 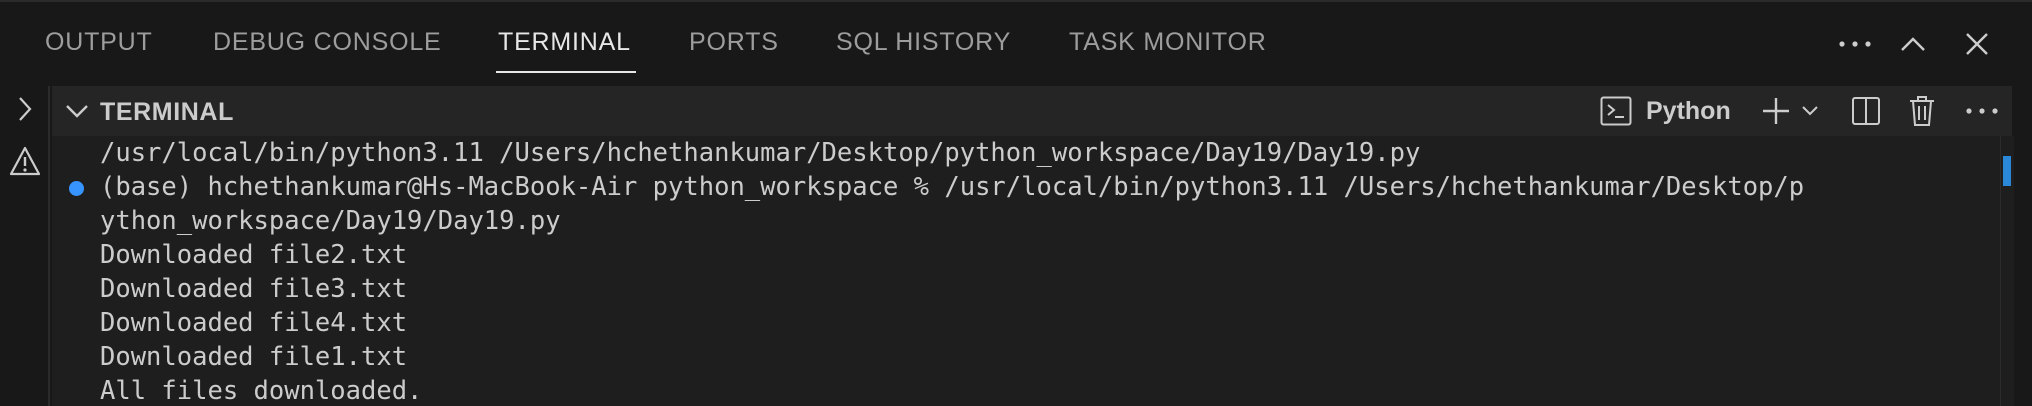 I want to click on tab-task-monitor: TASK MONITOR, so click(x=1168, y=42).